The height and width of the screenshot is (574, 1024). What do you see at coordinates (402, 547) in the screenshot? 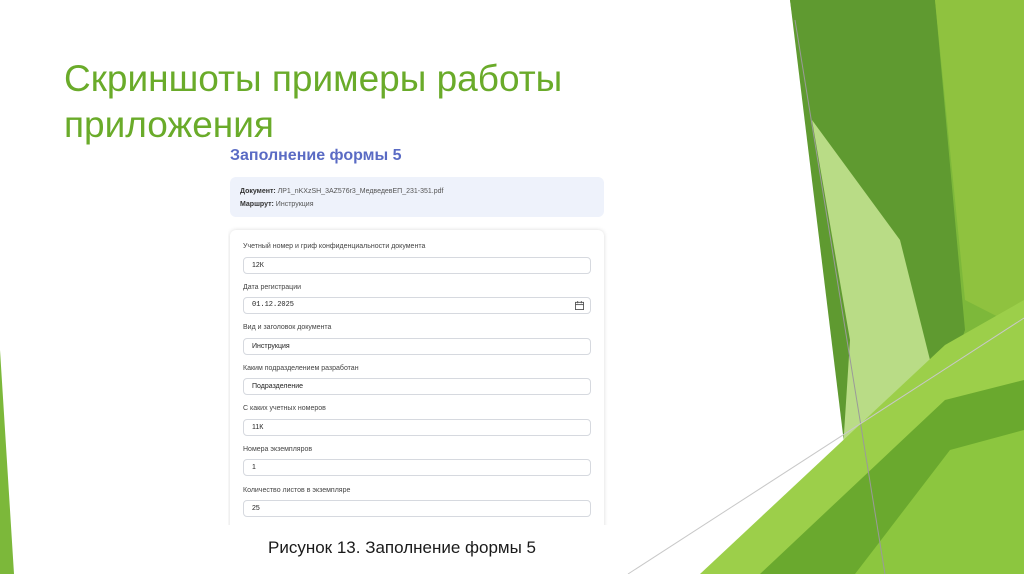
I see `figure-caption: Рисунок 13. Заполнение формы 5` at bounding box center [402, 547].